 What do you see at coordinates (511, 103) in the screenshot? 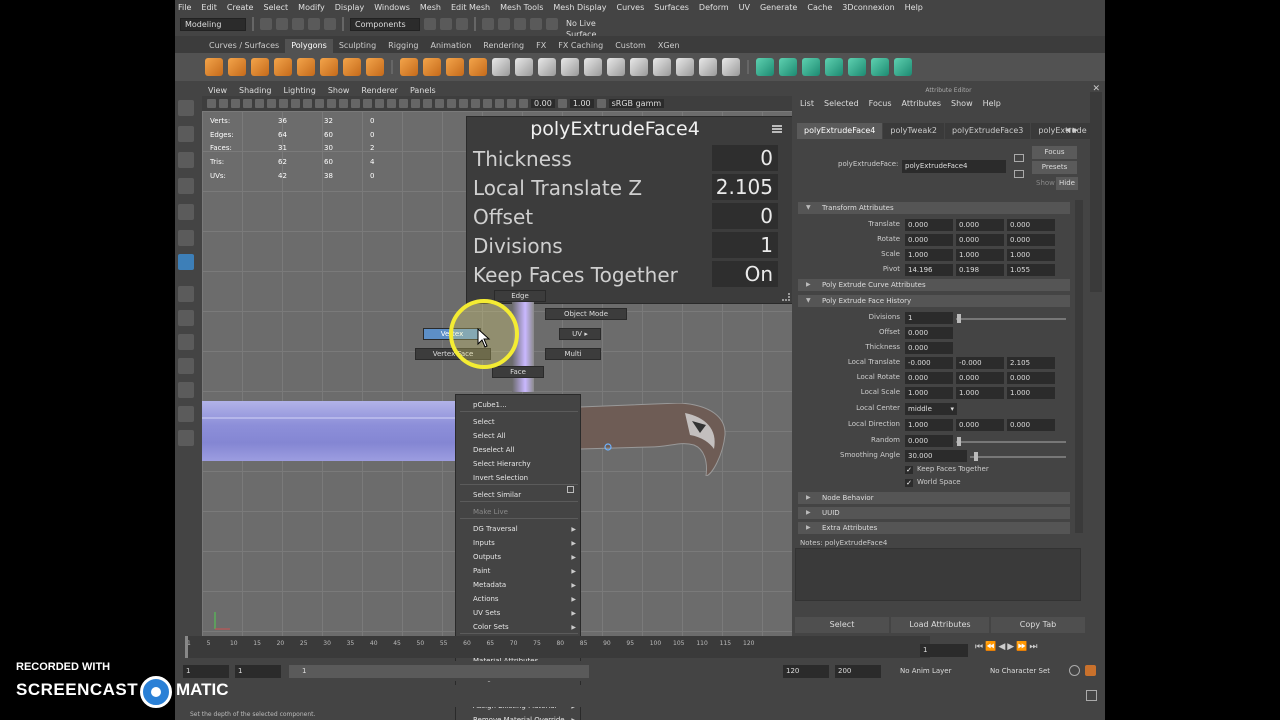
I see `backface-icon` at bounding box center [511, 103].